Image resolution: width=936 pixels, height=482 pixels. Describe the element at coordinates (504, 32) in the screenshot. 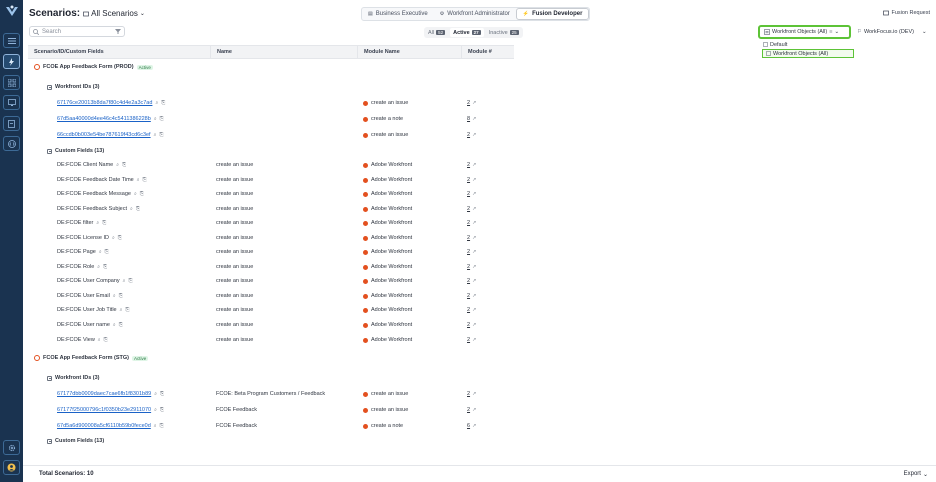

I see `filter-tab: Inactive 25` at that location.